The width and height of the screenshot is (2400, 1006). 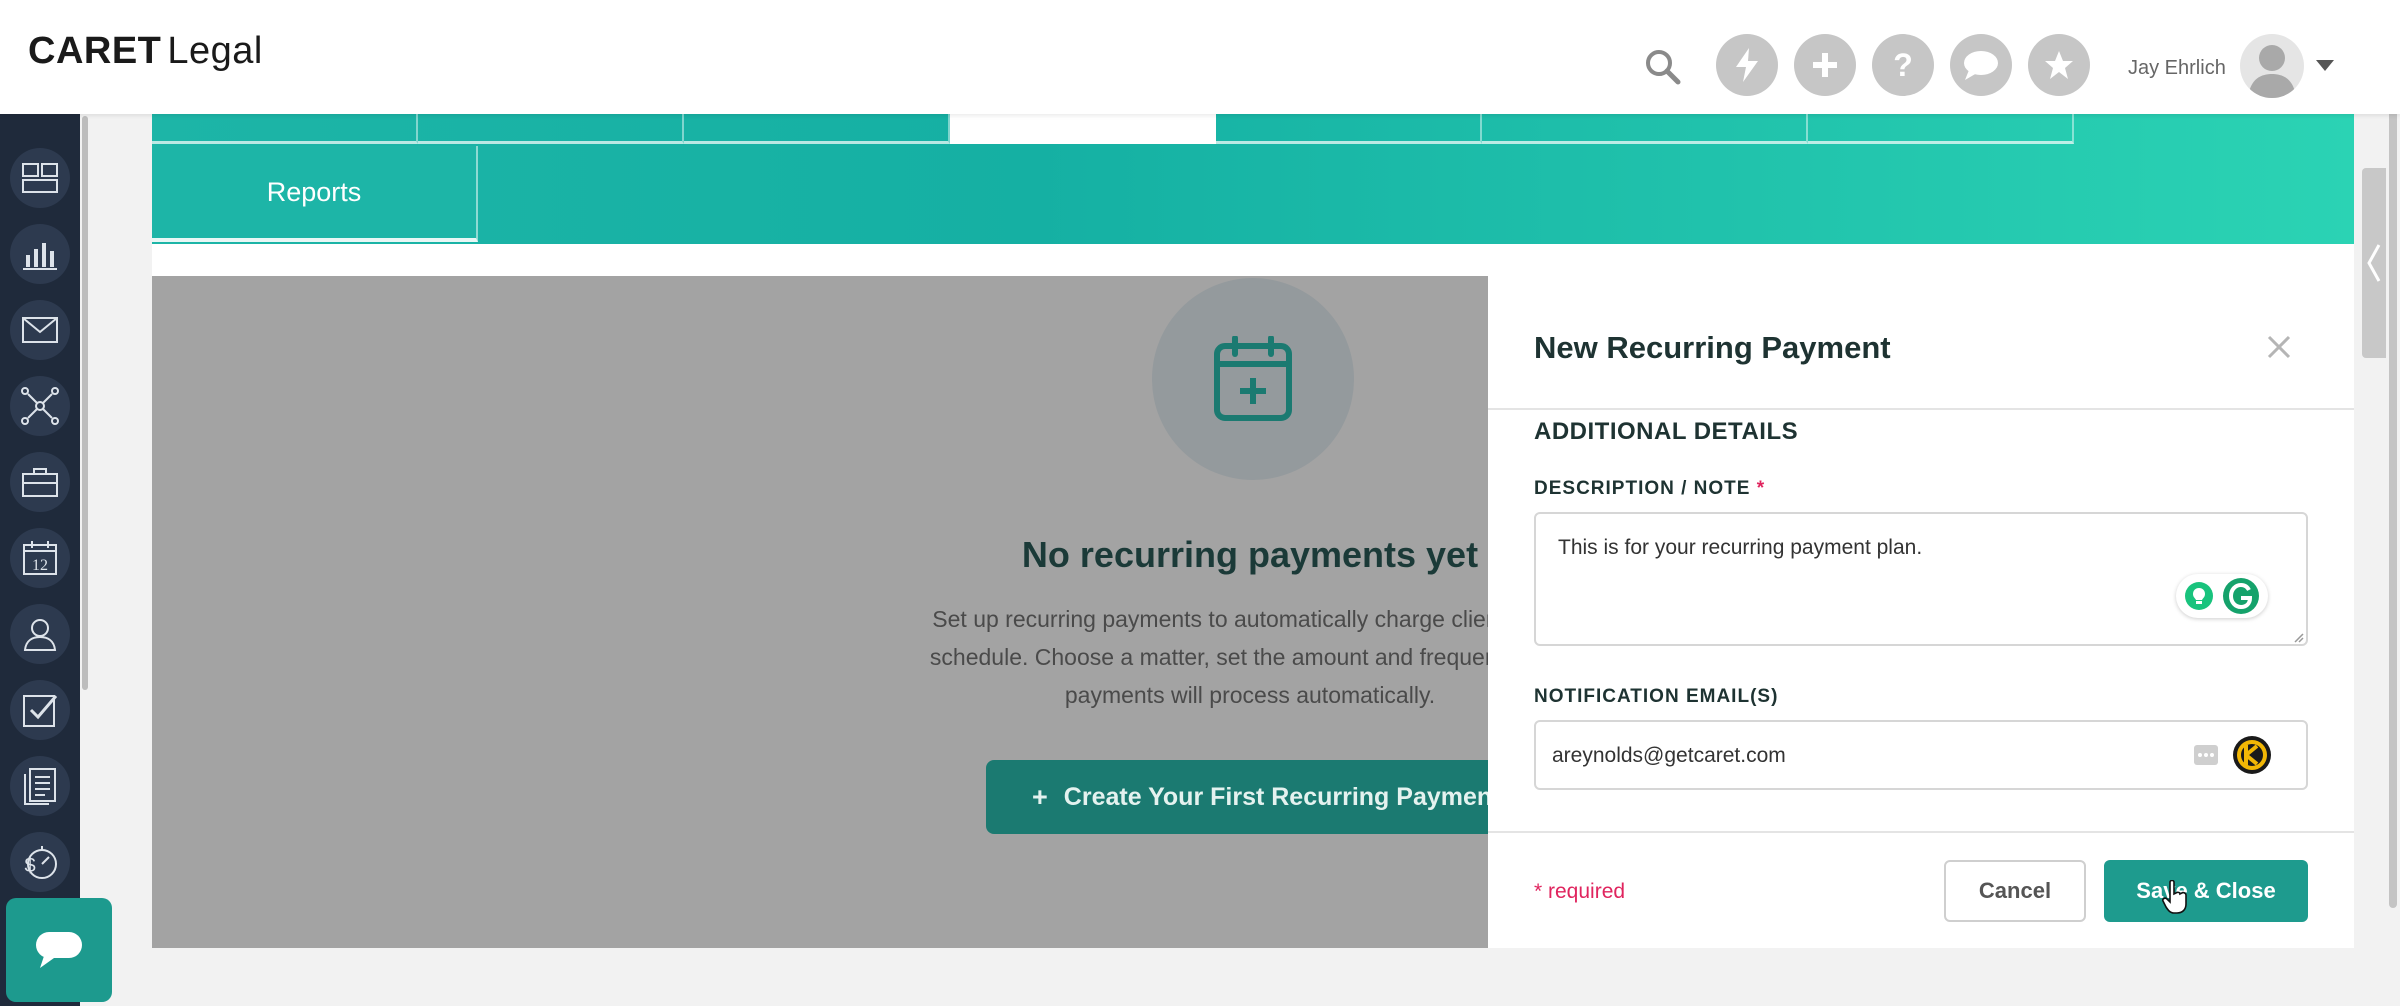 What do you see at coordinates (40, 178) in the screenshot?
I see `dashboard-icon` at bounding box center [40, 178].